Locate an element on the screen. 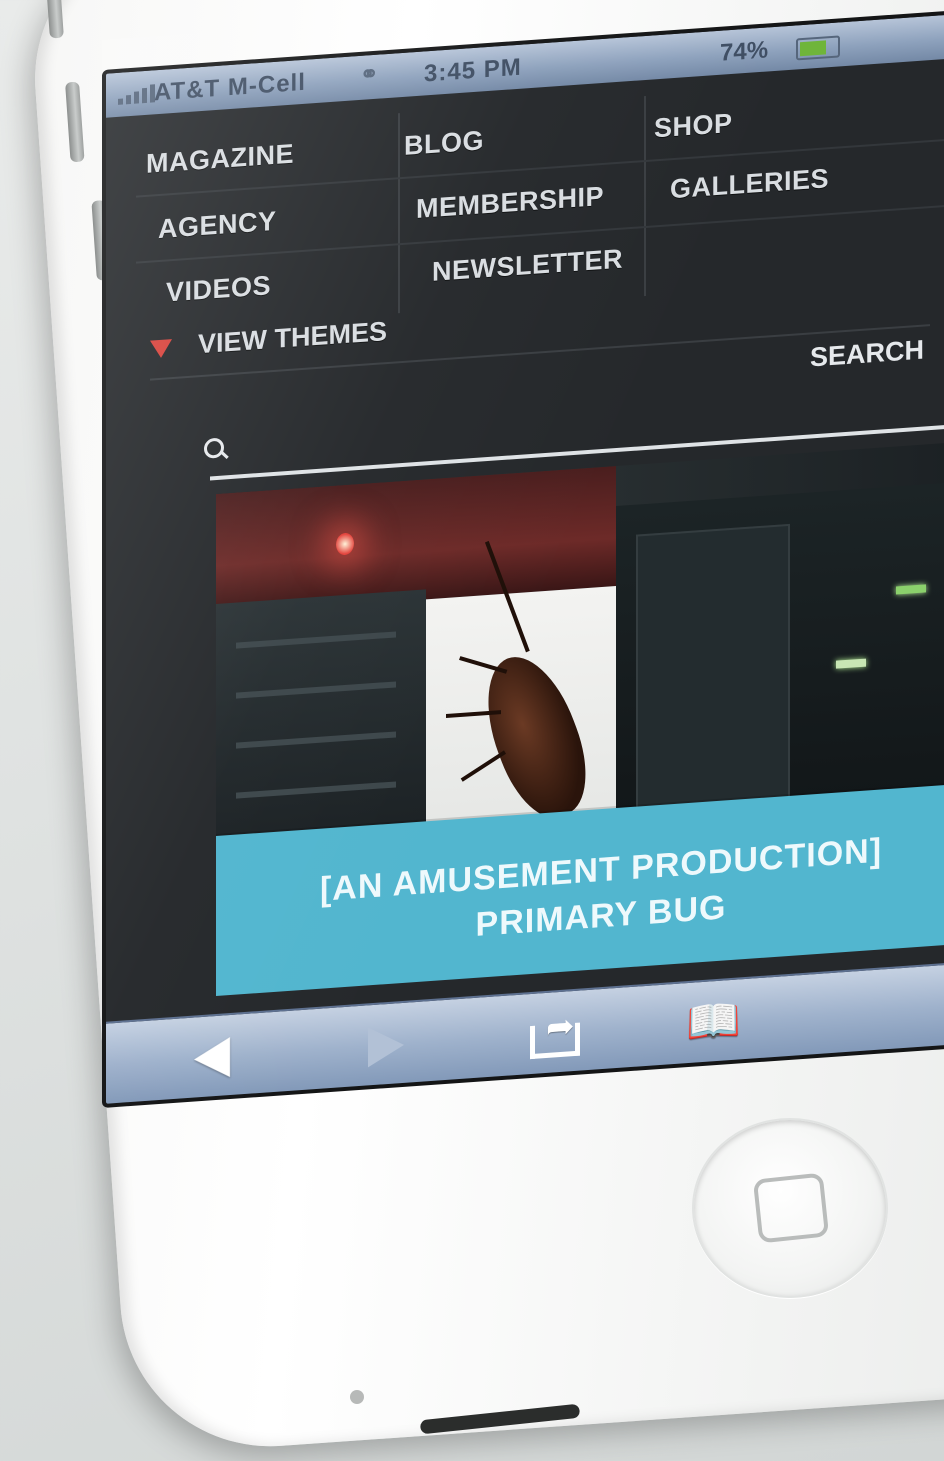 This screenshot has width=944, height=1461. bottom-screw is located at coordinates (357, 1397).